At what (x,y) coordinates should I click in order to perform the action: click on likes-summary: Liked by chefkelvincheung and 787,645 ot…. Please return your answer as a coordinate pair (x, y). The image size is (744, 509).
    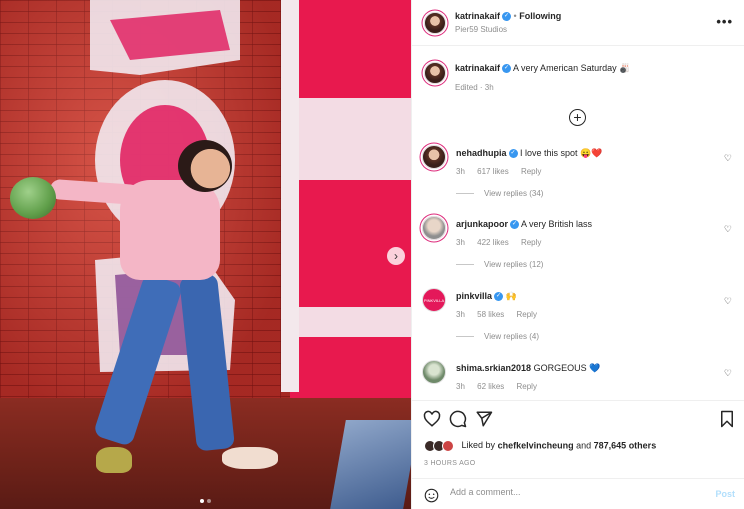
    Looking at the image, I should click on (540, 446).